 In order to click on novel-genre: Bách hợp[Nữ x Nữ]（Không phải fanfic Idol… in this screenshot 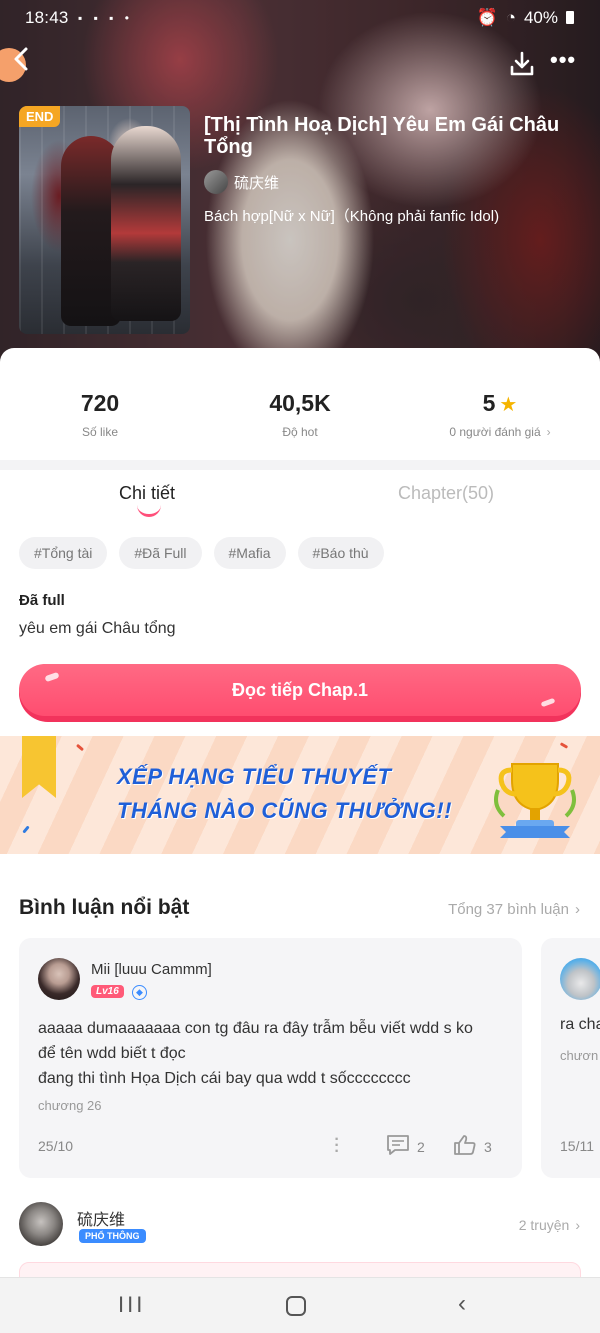, I will do `click(352, 216)`.